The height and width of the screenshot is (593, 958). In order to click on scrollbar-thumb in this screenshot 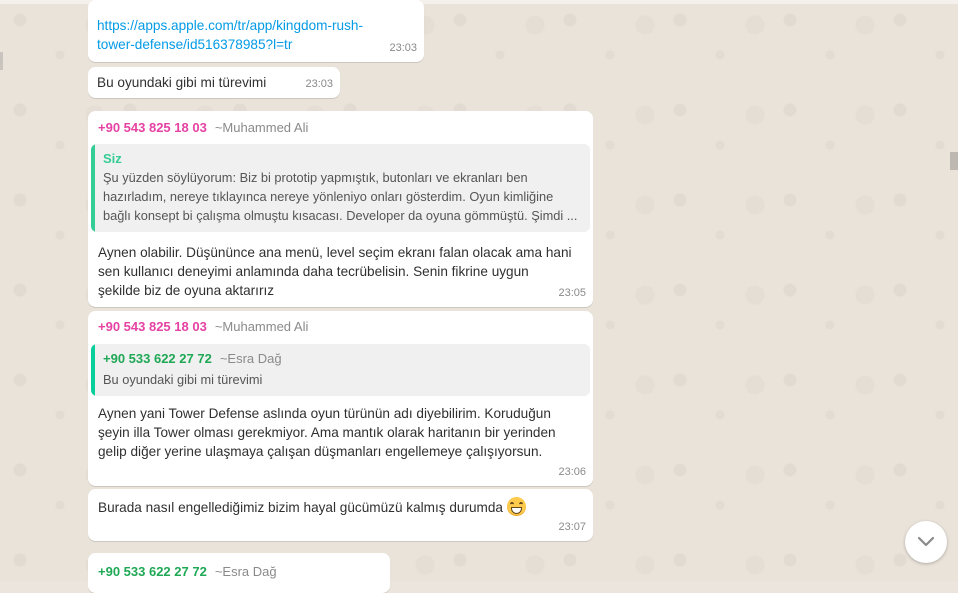, I will do `click(954, 161)`.